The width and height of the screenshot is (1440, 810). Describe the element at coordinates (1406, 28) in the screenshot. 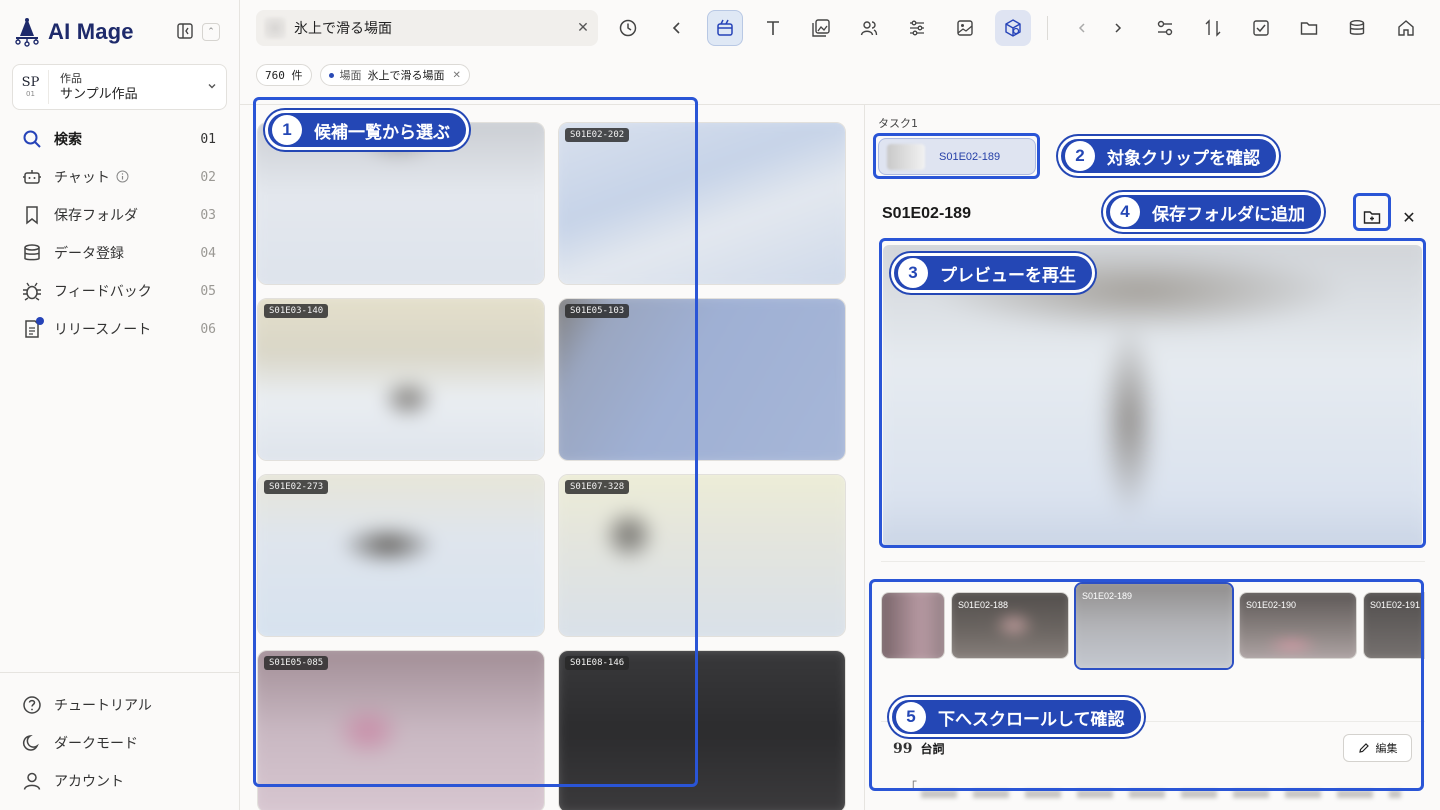

I see `home-icon` at that location.